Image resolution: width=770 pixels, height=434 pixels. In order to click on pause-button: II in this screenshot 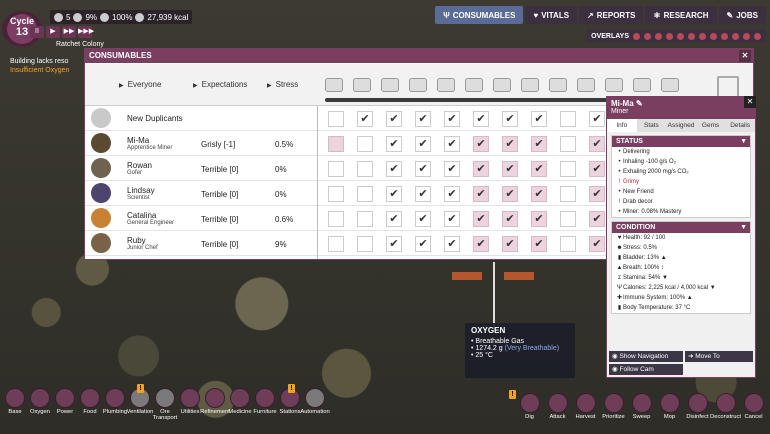, I will do `click(37, 32)`.